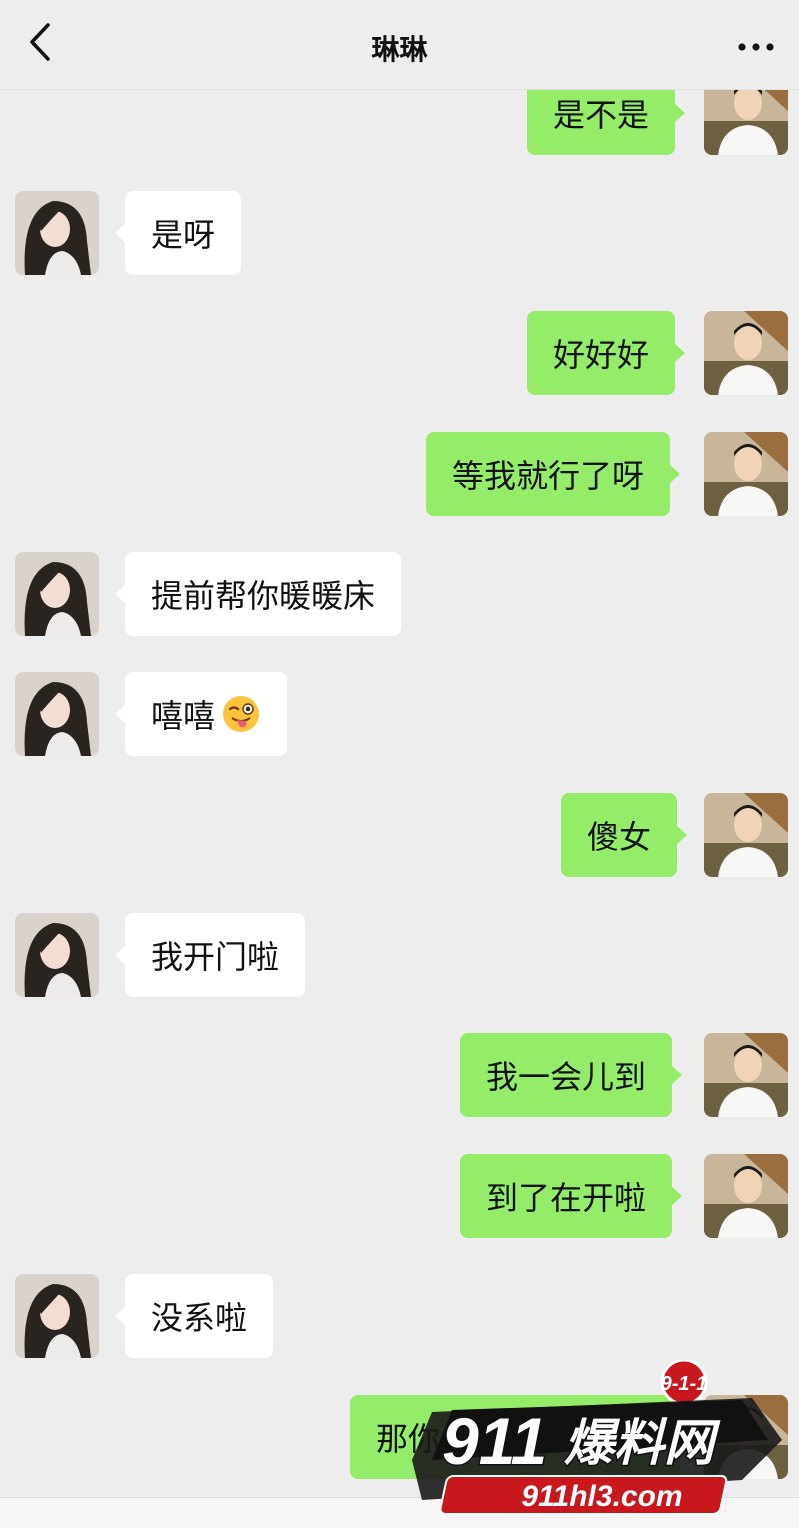 This screenshot has height=1528, width=799. I want to click on more-dots-icon, so click(756, 45).